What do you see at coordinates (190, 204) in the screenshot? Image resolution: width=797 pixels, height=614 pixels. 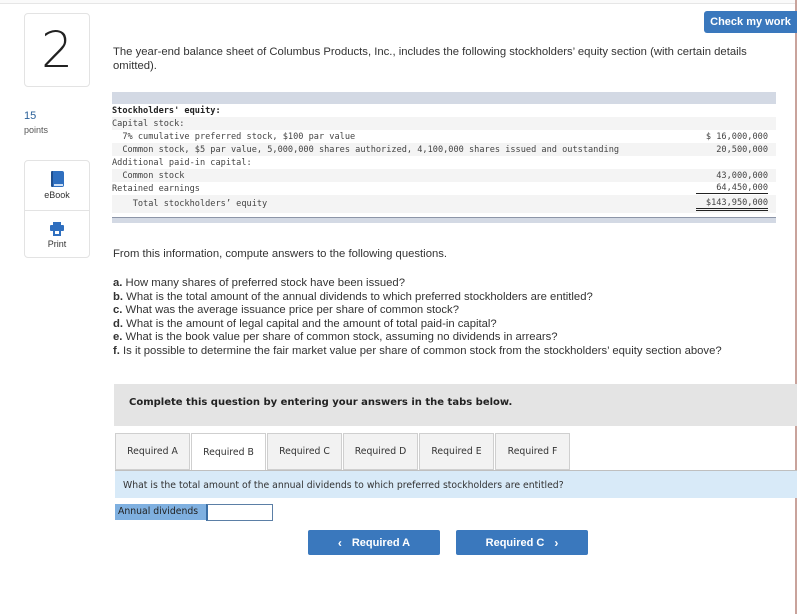 I see `row-label: Total stockholders’ equity` at bounding box center [190, 204].